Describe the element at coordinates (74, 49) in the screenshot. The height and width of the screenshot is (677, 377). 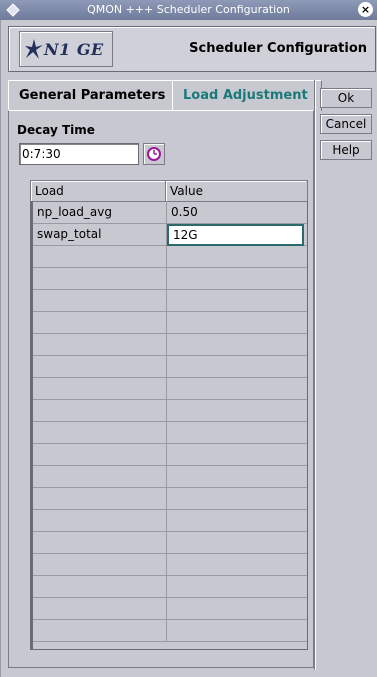
I see `logo-text: N1 GE` at that location.